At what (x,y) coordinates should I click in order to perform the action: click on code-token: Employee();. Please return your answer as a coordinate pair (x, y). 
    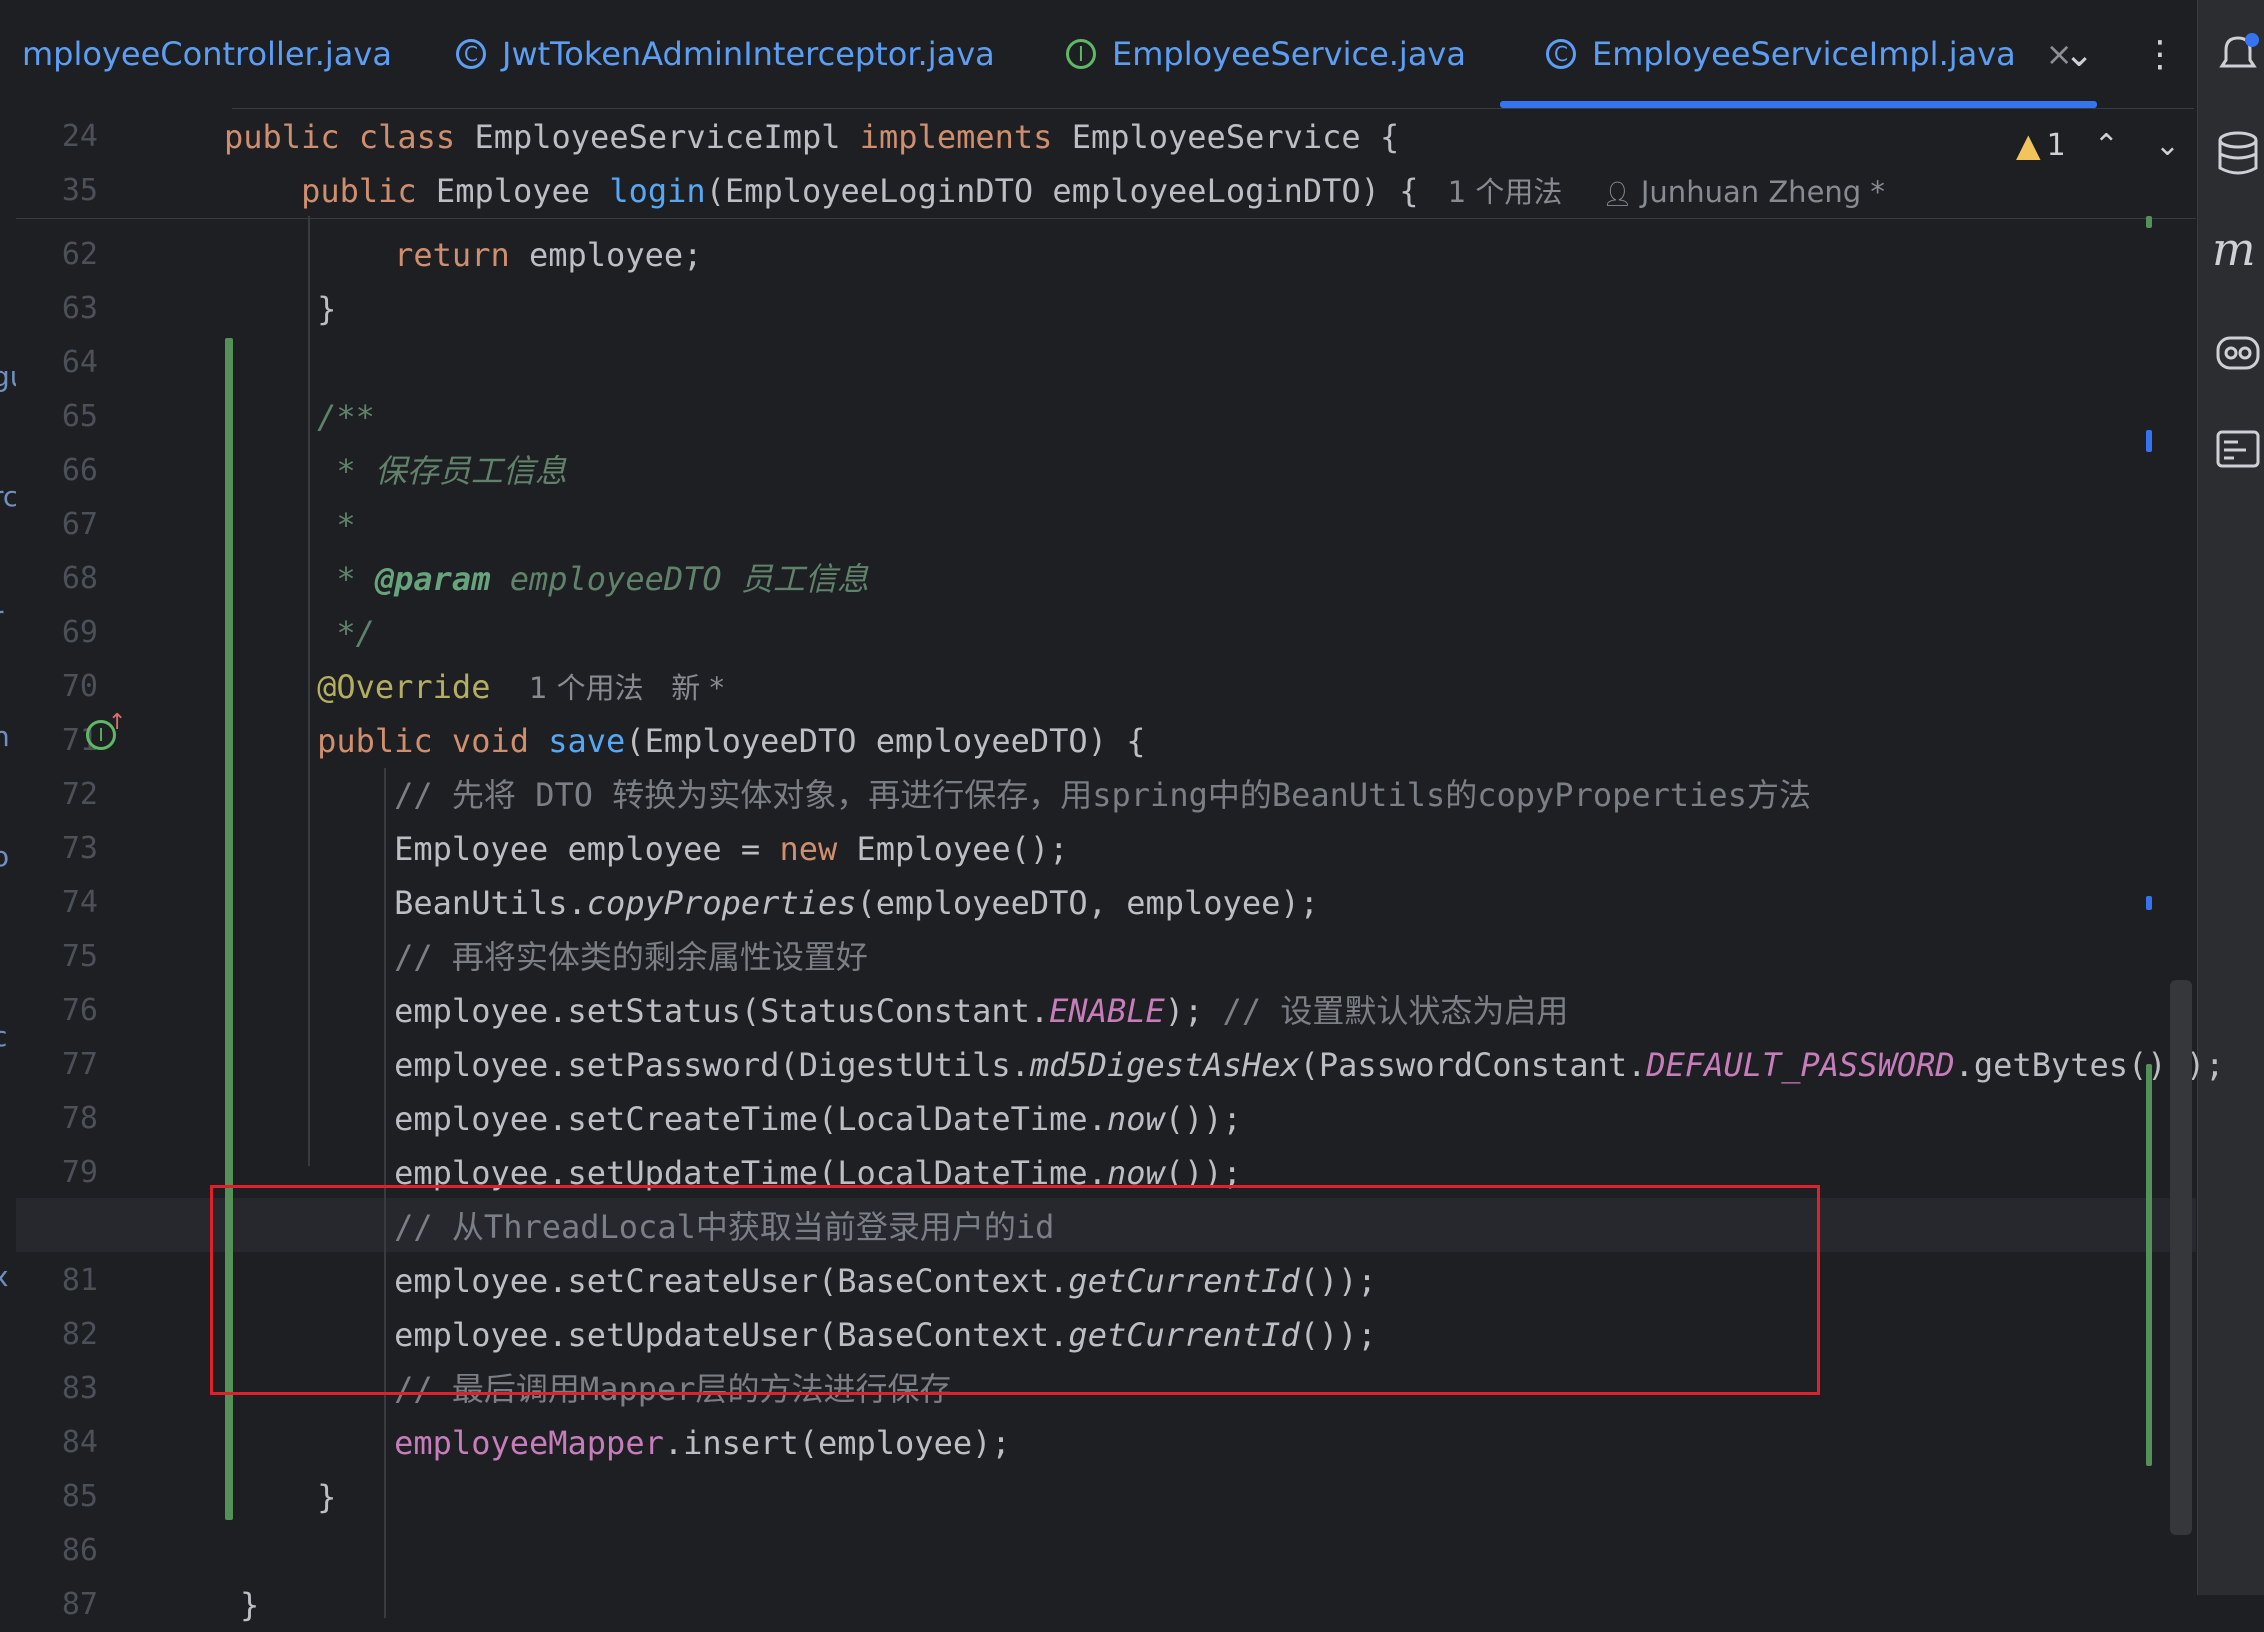
    Looking at the image, I should click on (962, 849).